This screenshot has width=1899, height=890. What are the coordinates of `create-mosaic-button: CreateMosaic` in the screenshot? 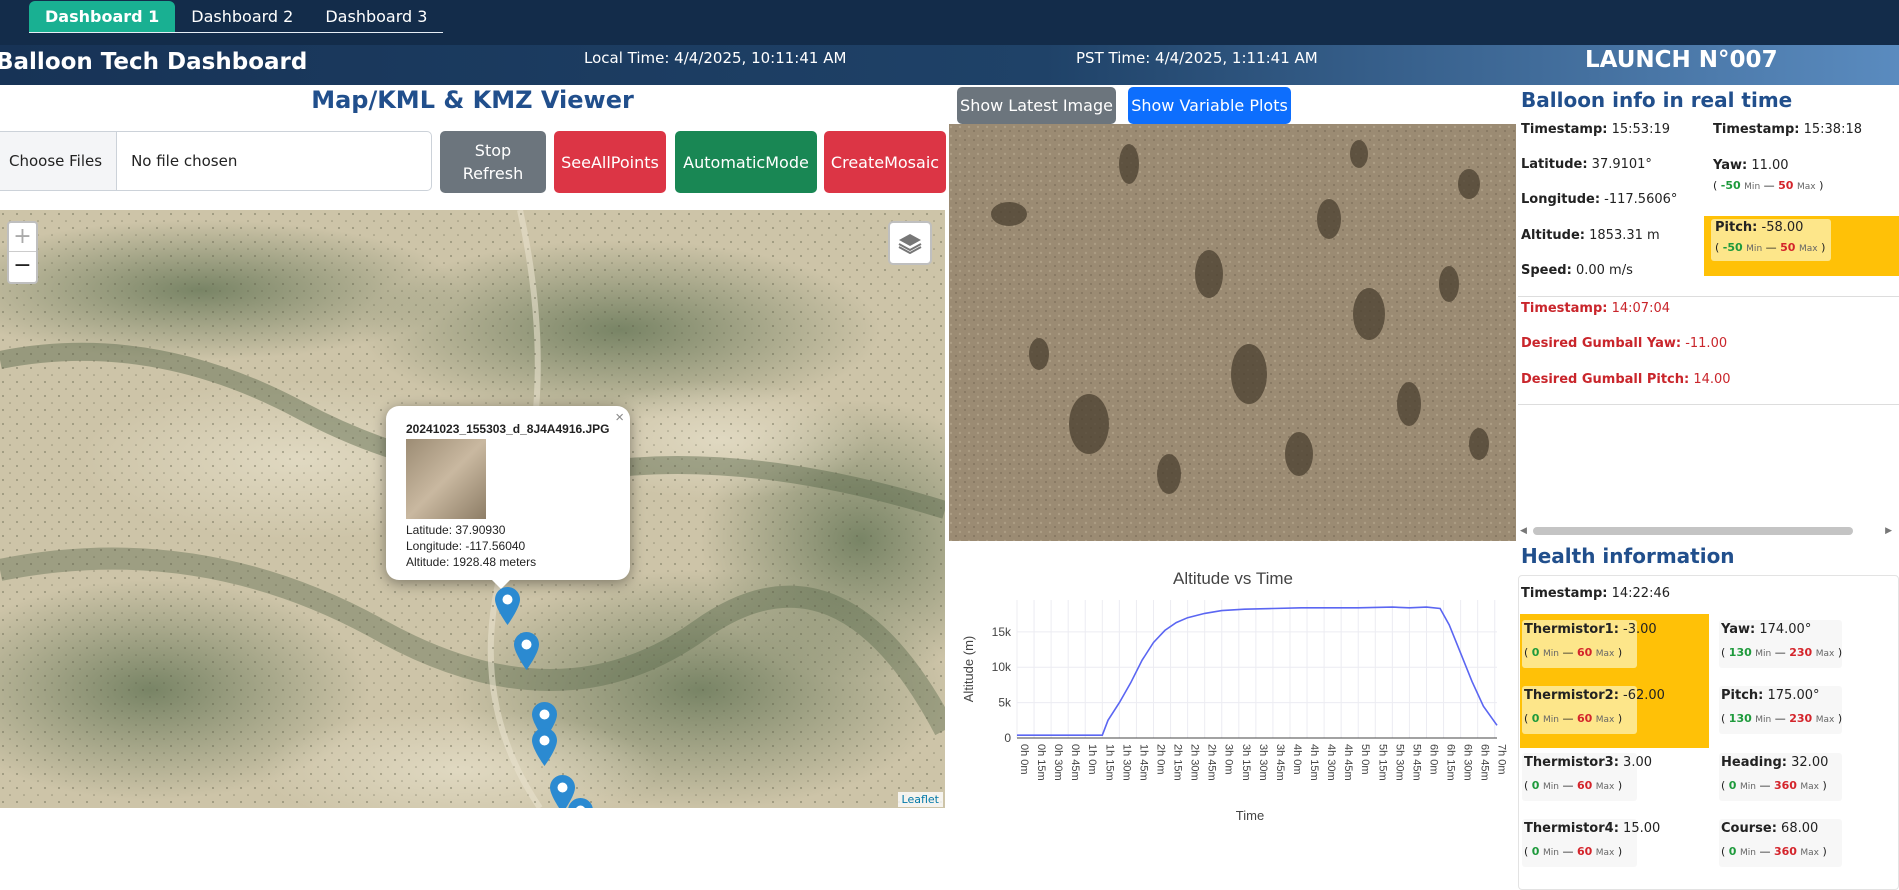 It's located at (885, 162).